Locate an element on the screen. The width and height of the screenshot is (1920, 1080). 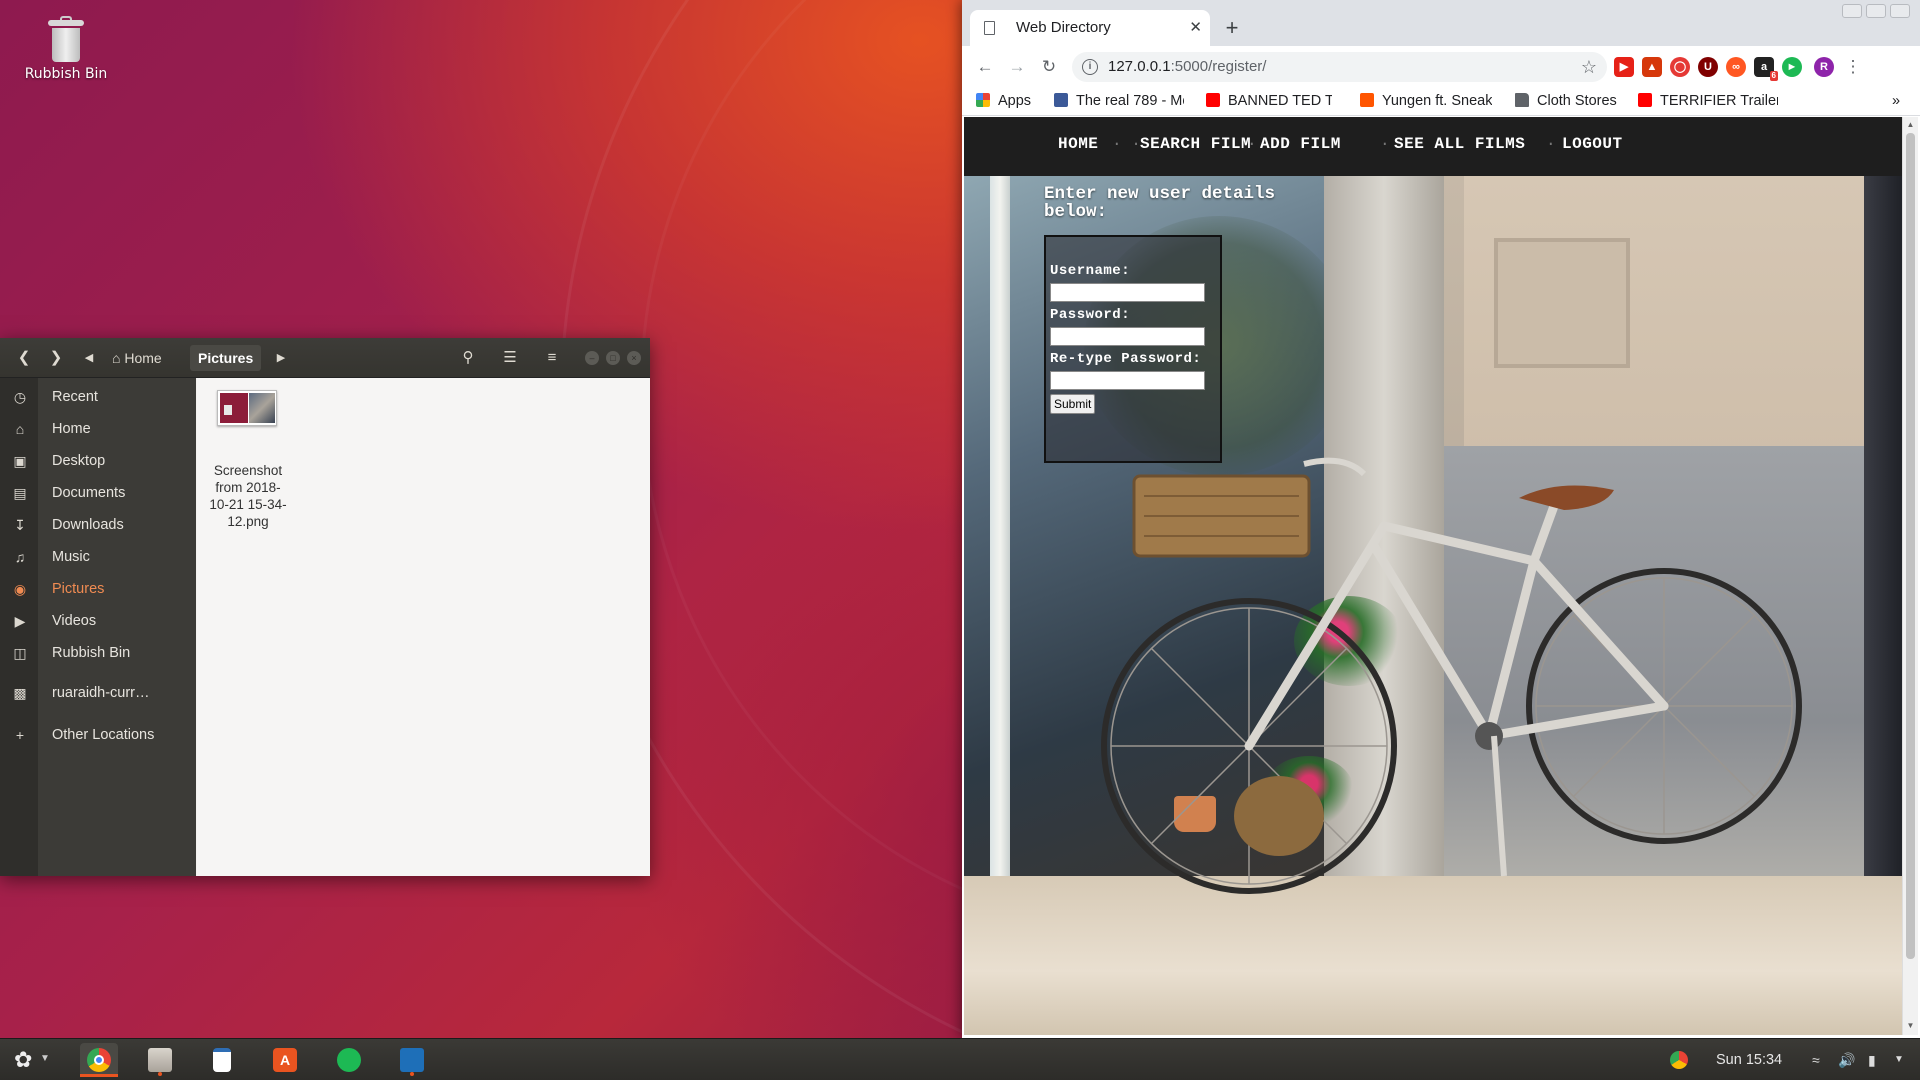
bookmark-item: The real 789 - Me is located at coordinates (1119, 101).